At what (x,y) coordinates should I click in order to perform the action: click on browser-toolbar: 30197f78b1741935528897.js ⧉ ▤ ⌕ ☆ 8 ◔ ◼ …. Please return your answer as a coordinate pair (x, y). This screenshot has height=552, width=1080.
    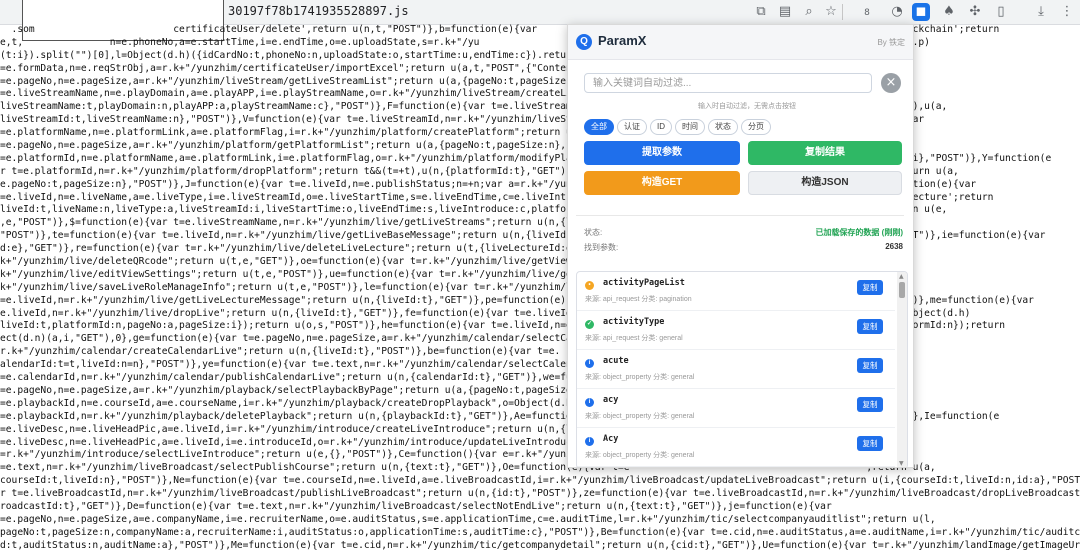
    Looking at the image, I should click on (540, 20).